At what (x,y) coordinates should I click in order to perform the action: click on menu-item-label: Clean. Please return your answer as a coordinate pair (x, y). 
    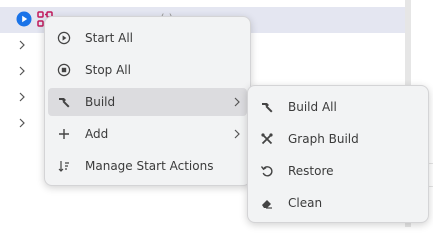
    Looking at the image, I should click on (305, 203).